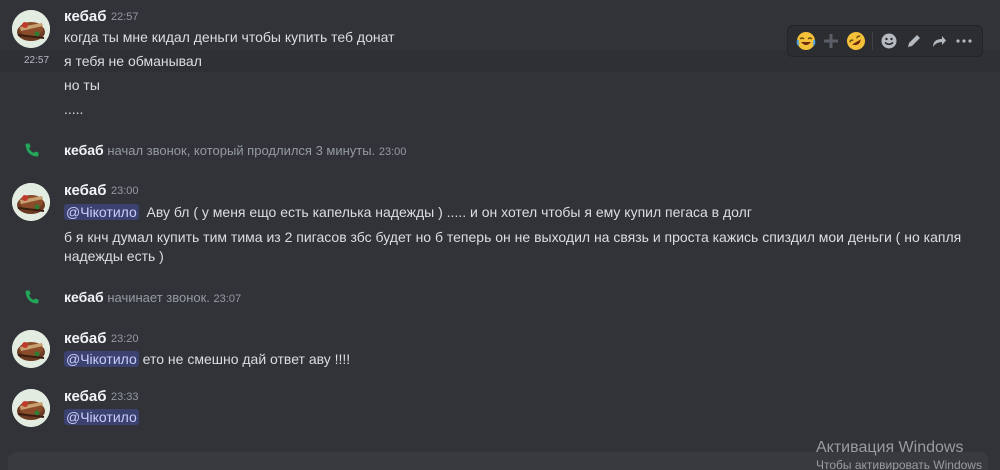  I want to click on rofl-emoji-icon, so click(855, 41).